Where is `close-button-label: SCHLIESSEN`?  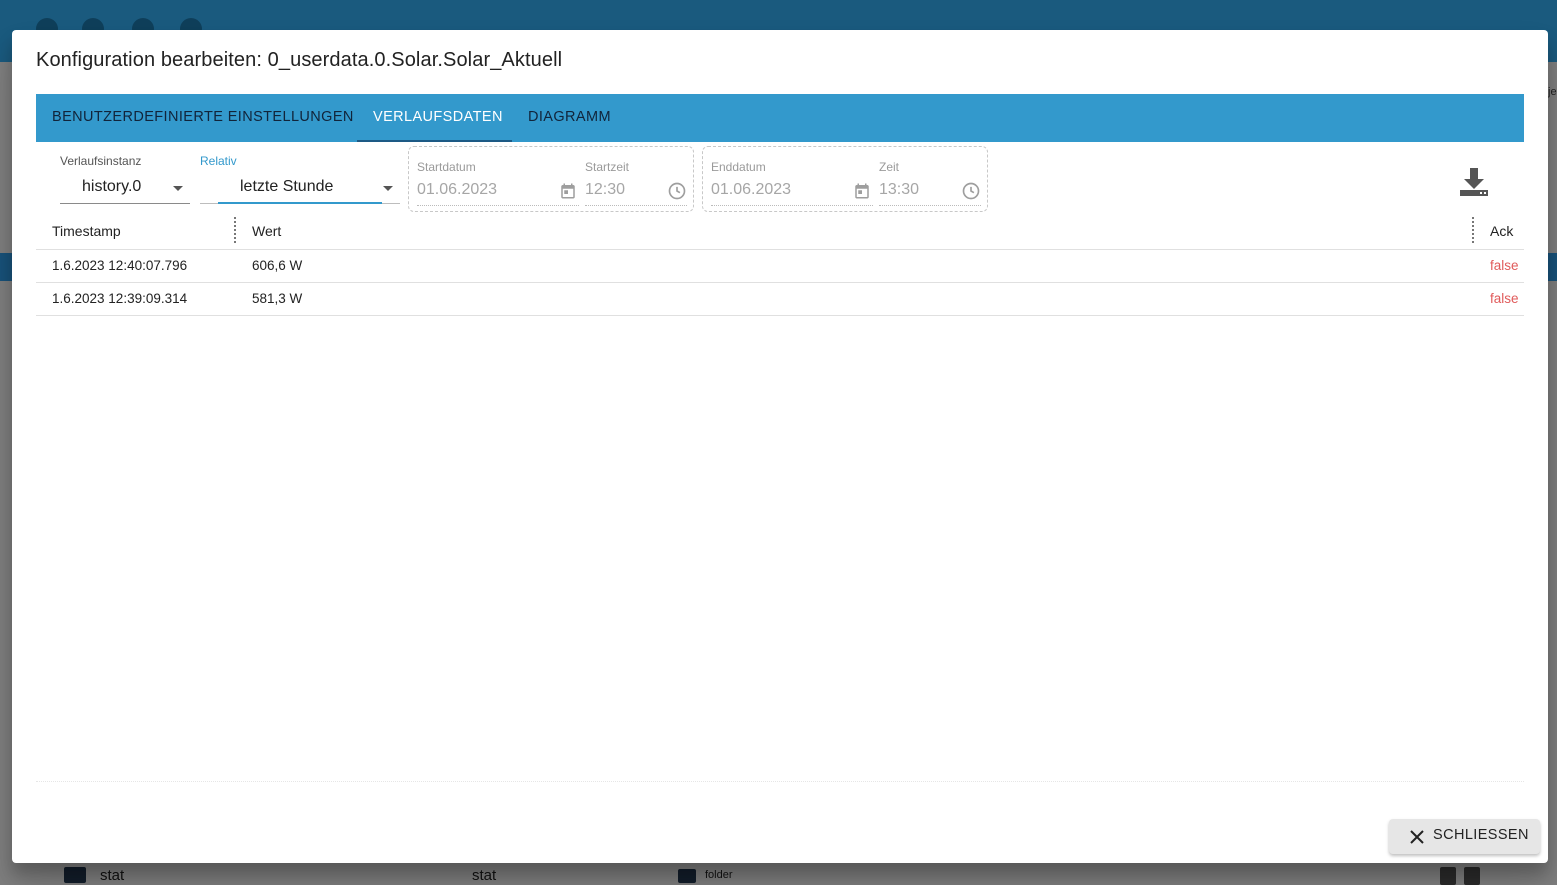 close-button-label: SCHLIESSEN is located at coordinates (1481, 835).